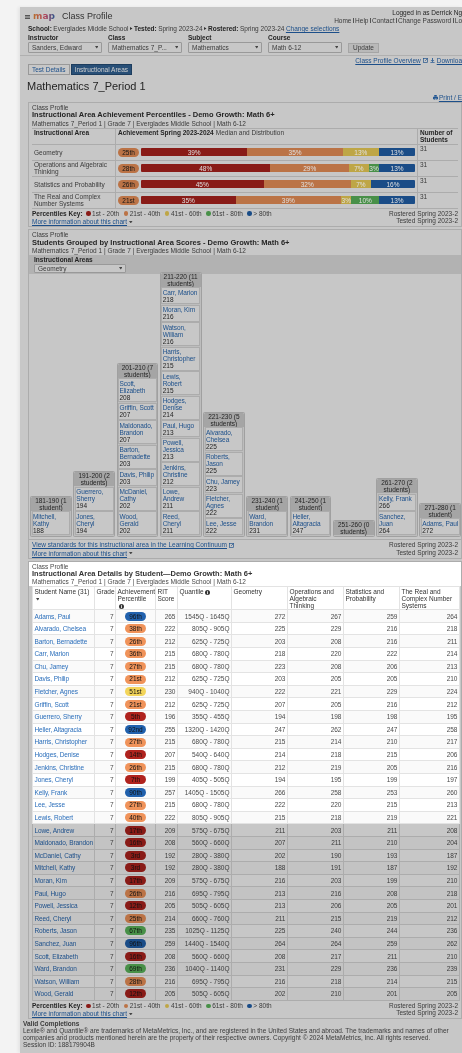 The height and width of the screenshot is (1053, 462). I want to click on info-icon, so click(207, 592).